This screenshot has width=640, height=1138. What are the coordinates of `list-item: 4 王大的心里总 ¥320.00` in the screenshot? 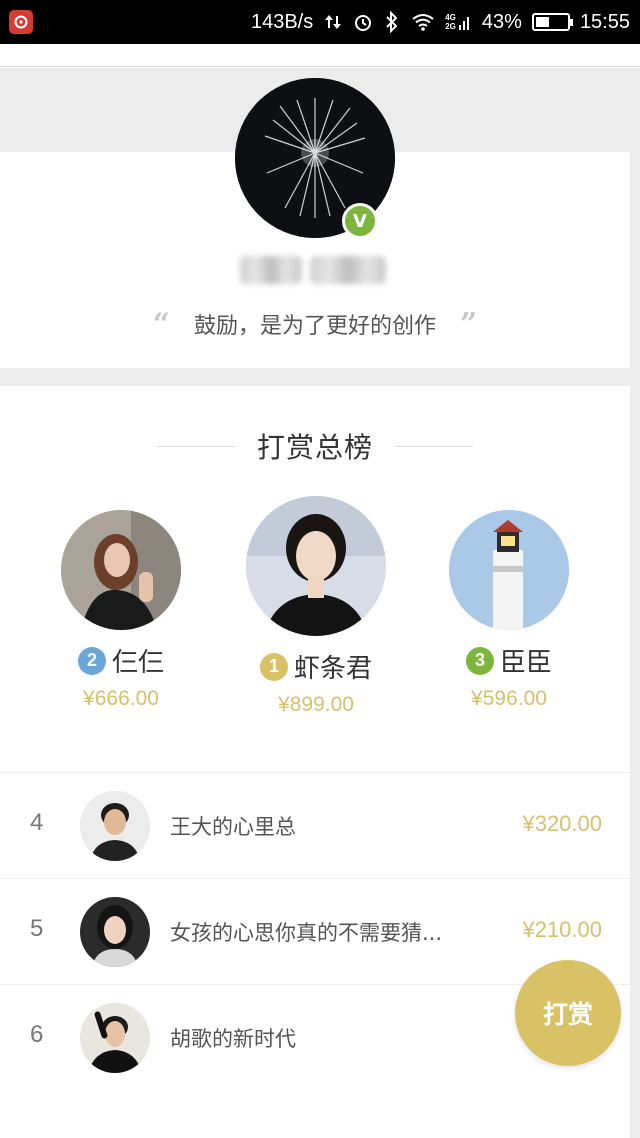 It's located at (315, 825).